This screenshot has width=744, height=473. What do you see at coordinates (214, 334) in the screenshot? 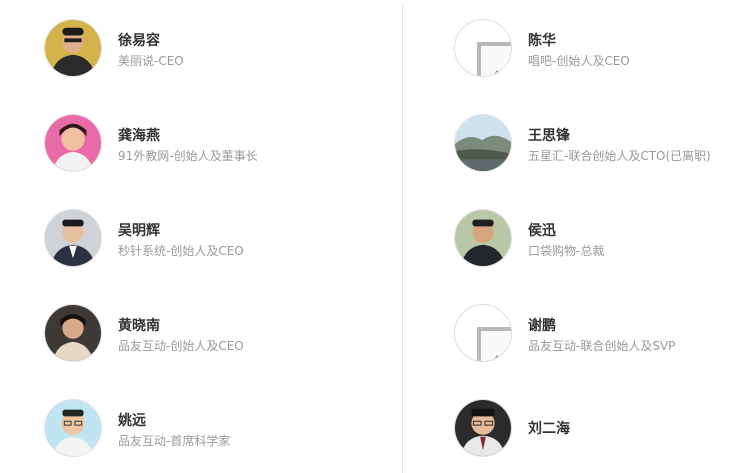
I see `person-card: 黄晓南 品友互动-创始人及CEO` at bounding box center [214, 334].